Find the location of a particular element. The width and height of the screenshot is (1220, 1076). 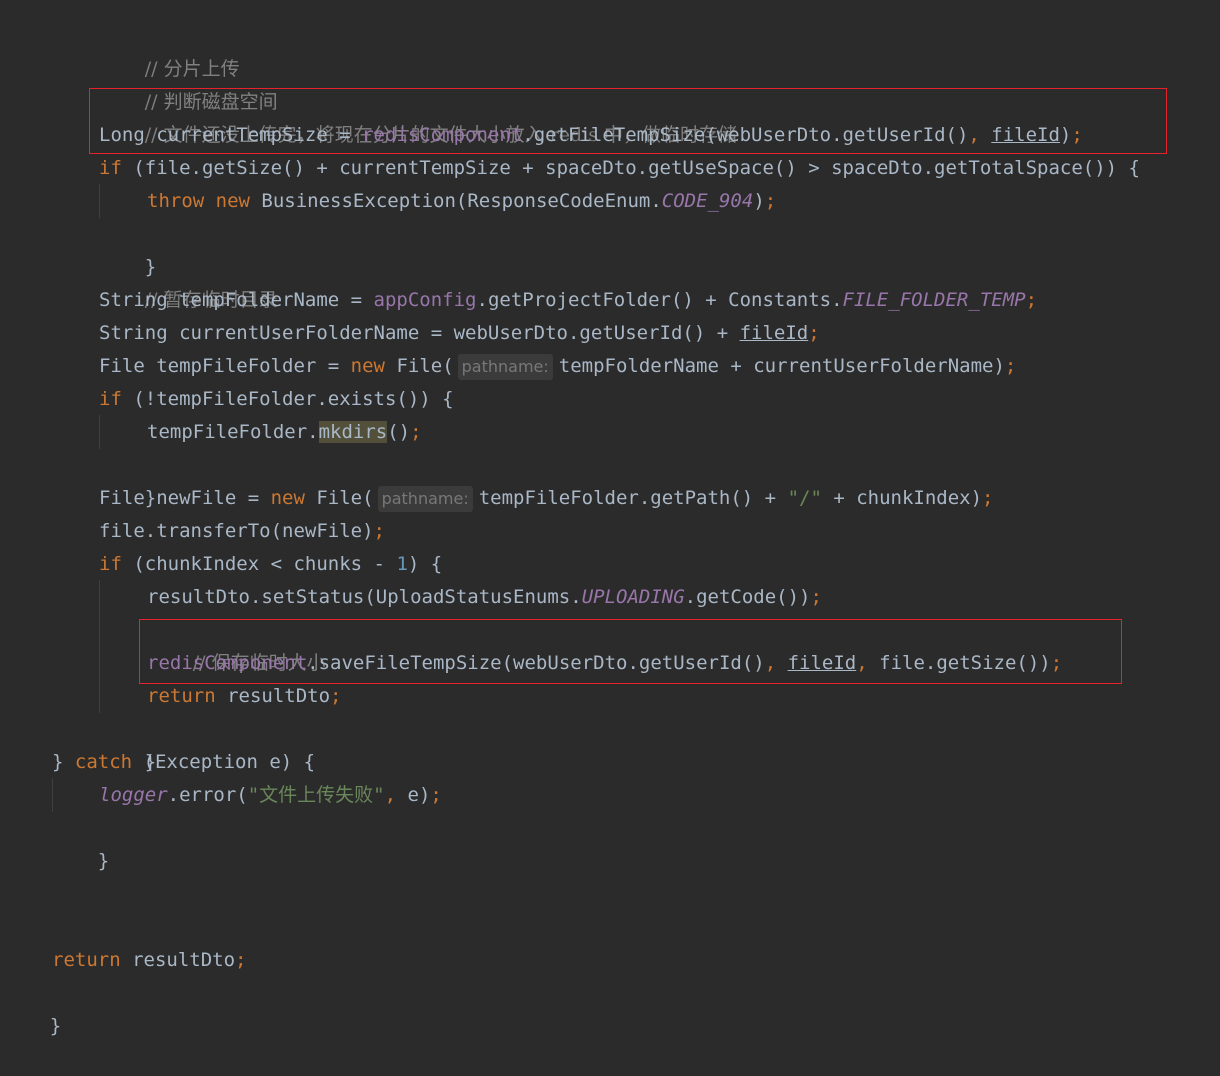

code-line: // 保存临时大小 is located at coordinates (236, 644).